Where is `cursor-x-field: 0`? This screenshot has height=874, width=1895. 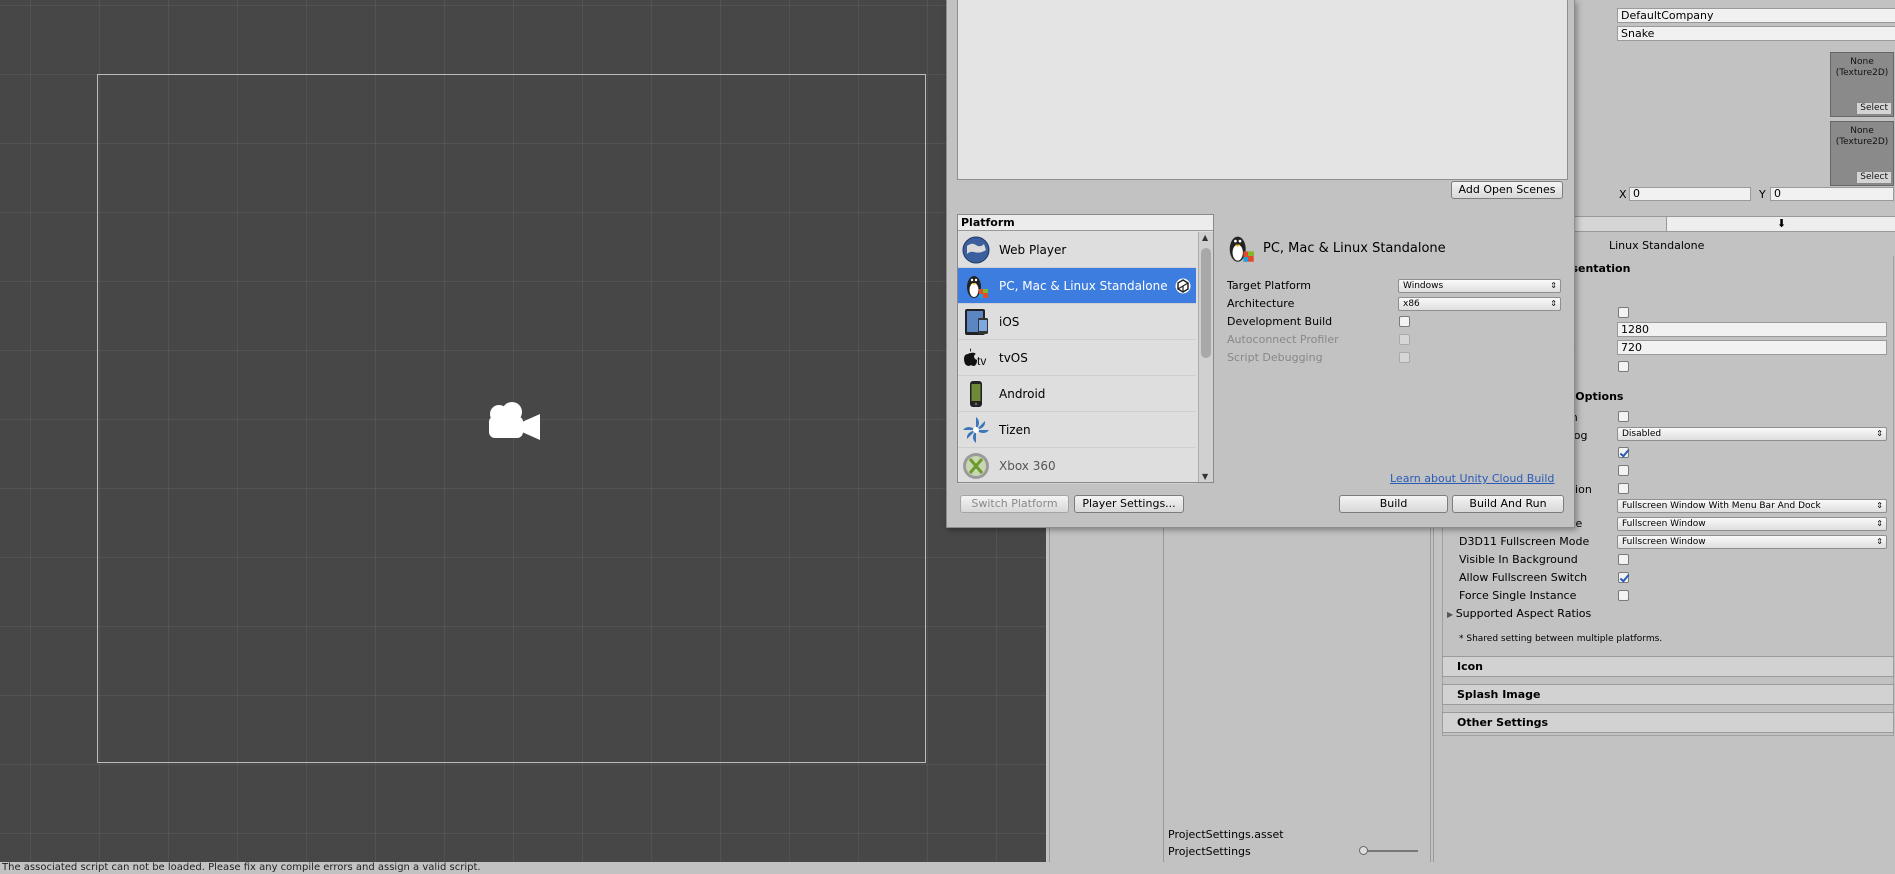 cursor-x-field: 0 is located at coordinates (1690, 194).